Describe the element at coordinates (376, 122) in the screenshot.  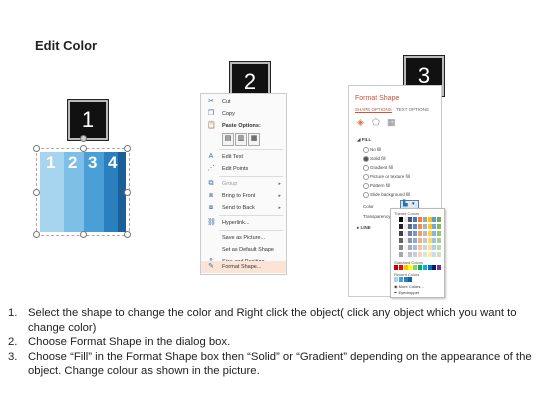
I see `effects-icon: ⬠` at that location.